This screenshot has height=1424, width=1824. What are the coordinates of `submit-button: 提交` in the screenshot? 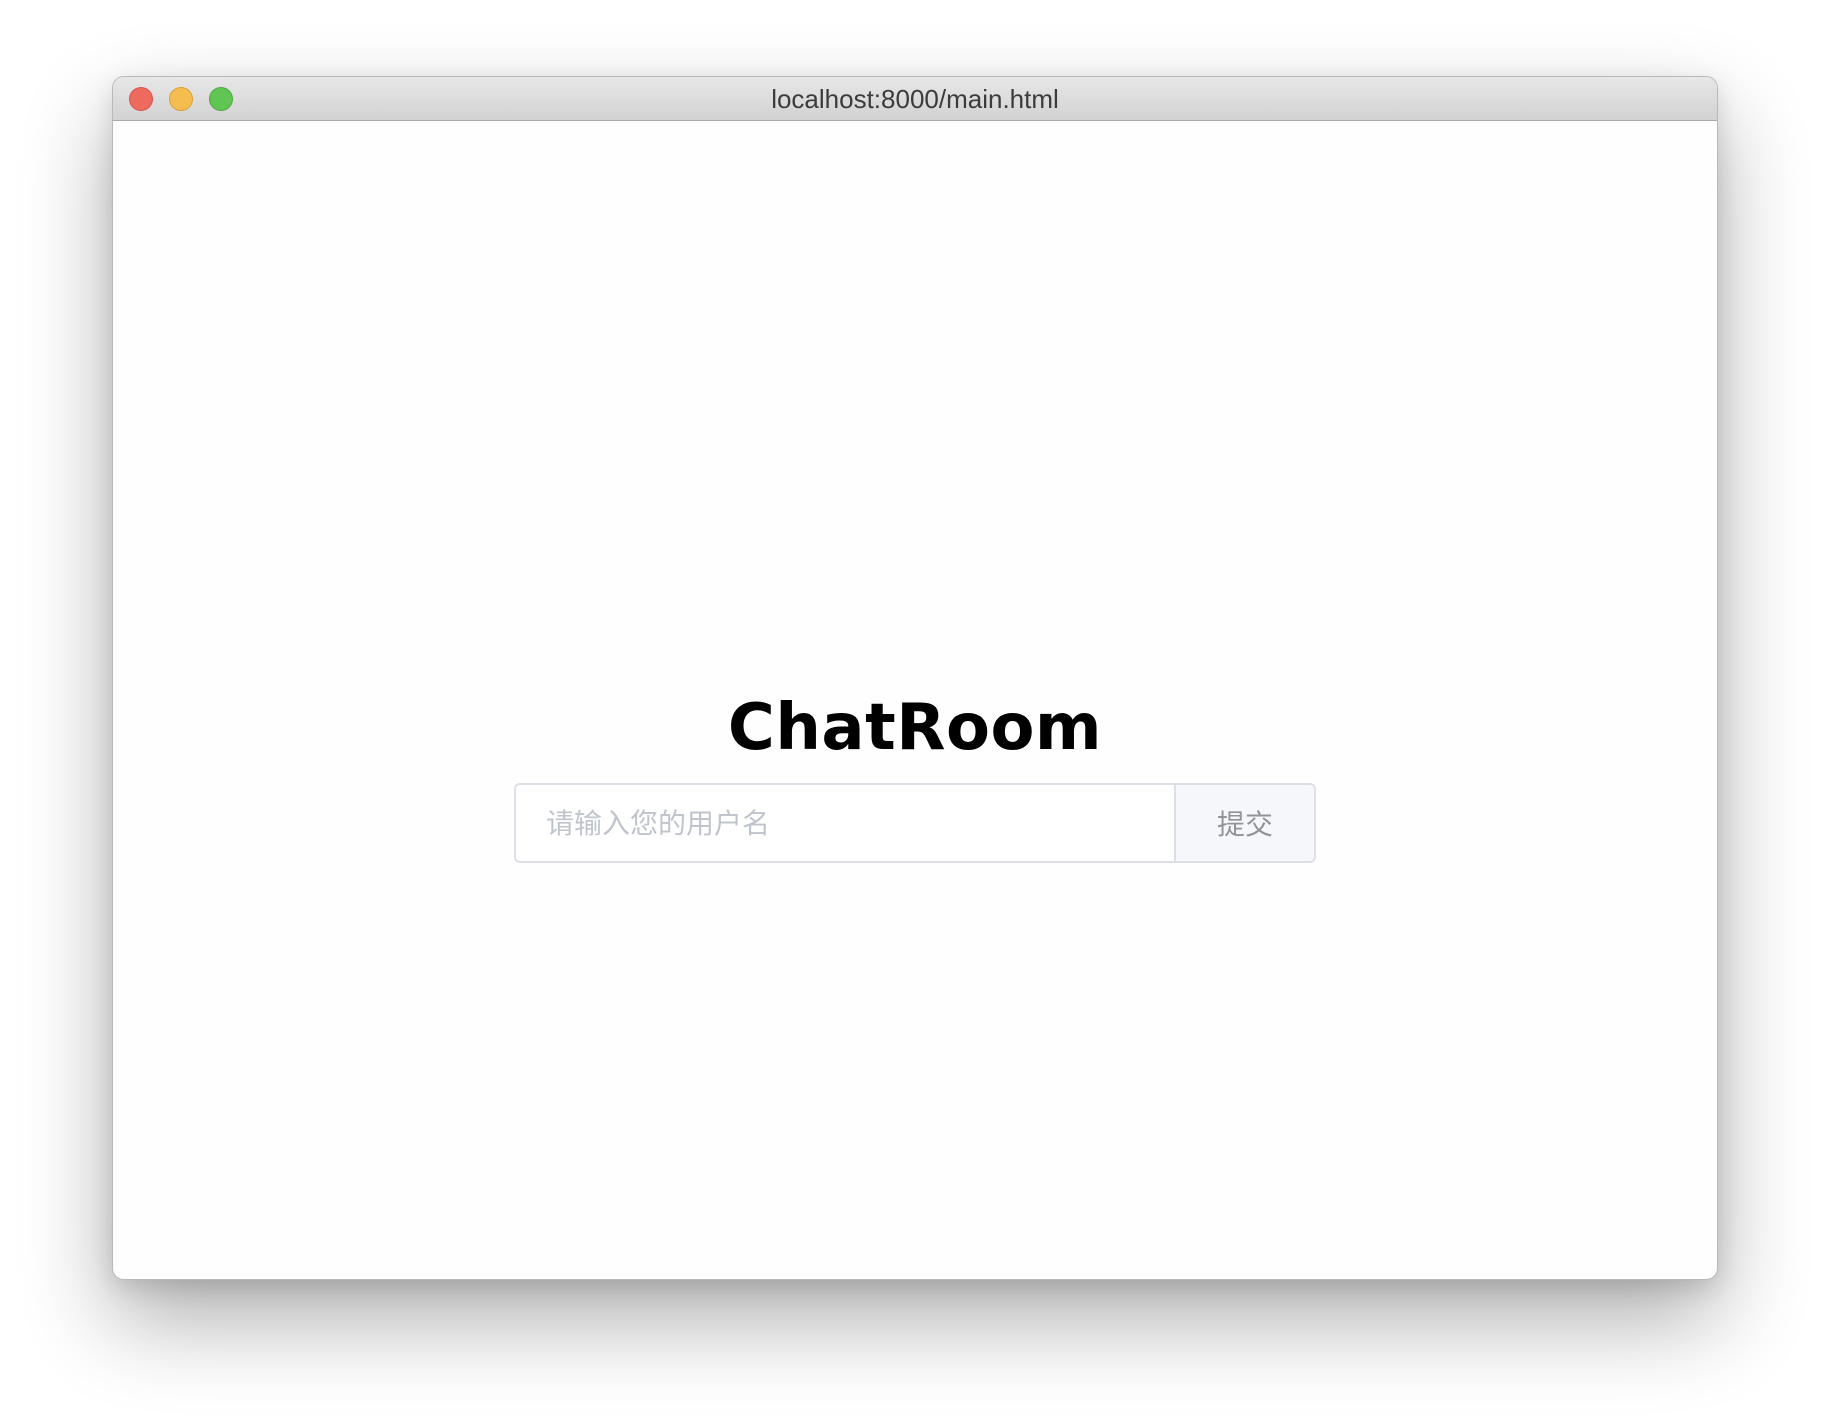 It's located at (1245, 823).